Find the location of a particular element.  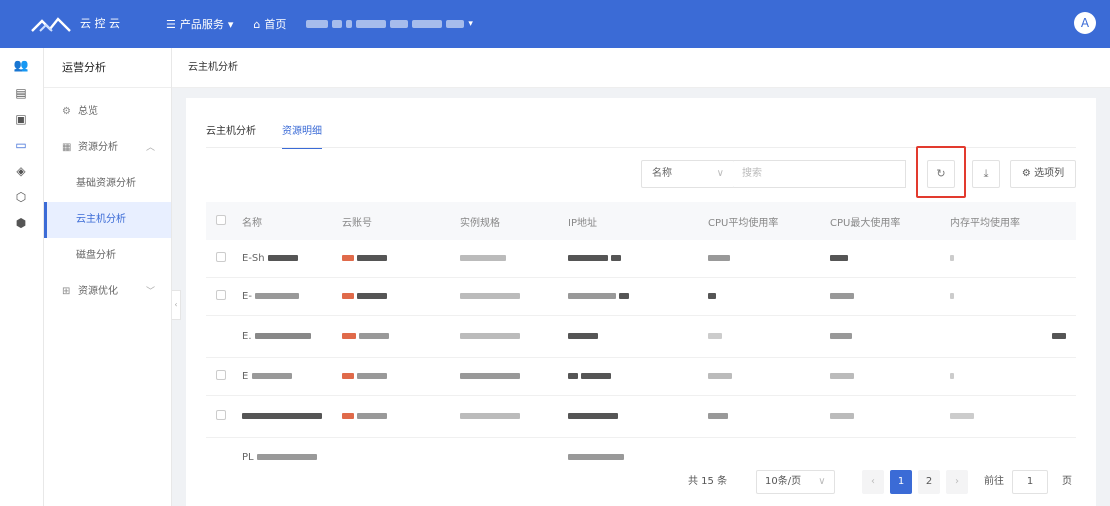

page-number: 1 is located at coordinates (901, 482).